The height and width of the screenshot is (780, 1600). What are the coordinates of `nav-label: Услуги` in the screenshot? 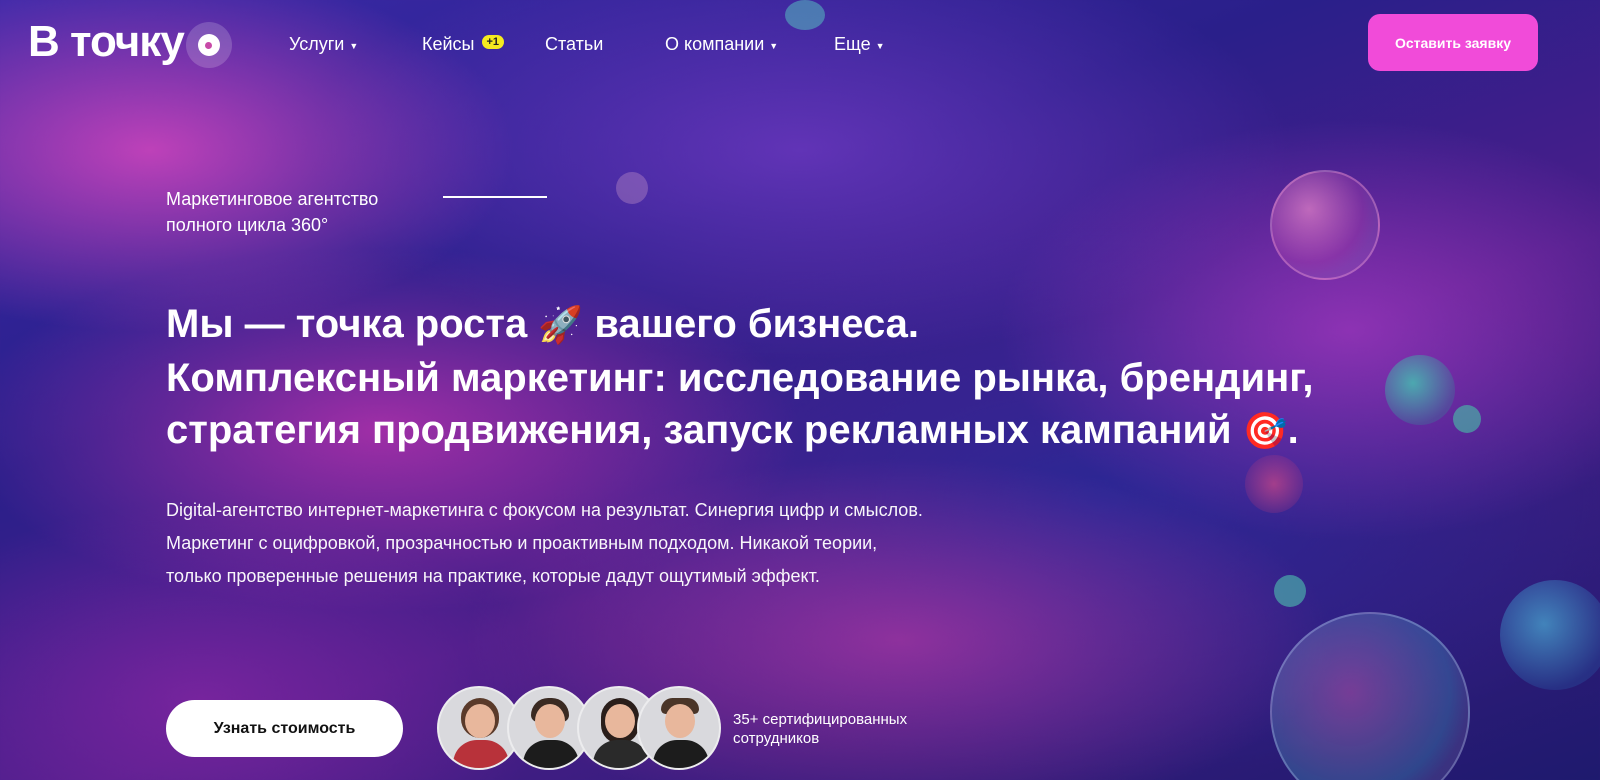 It's located at (317, 44).